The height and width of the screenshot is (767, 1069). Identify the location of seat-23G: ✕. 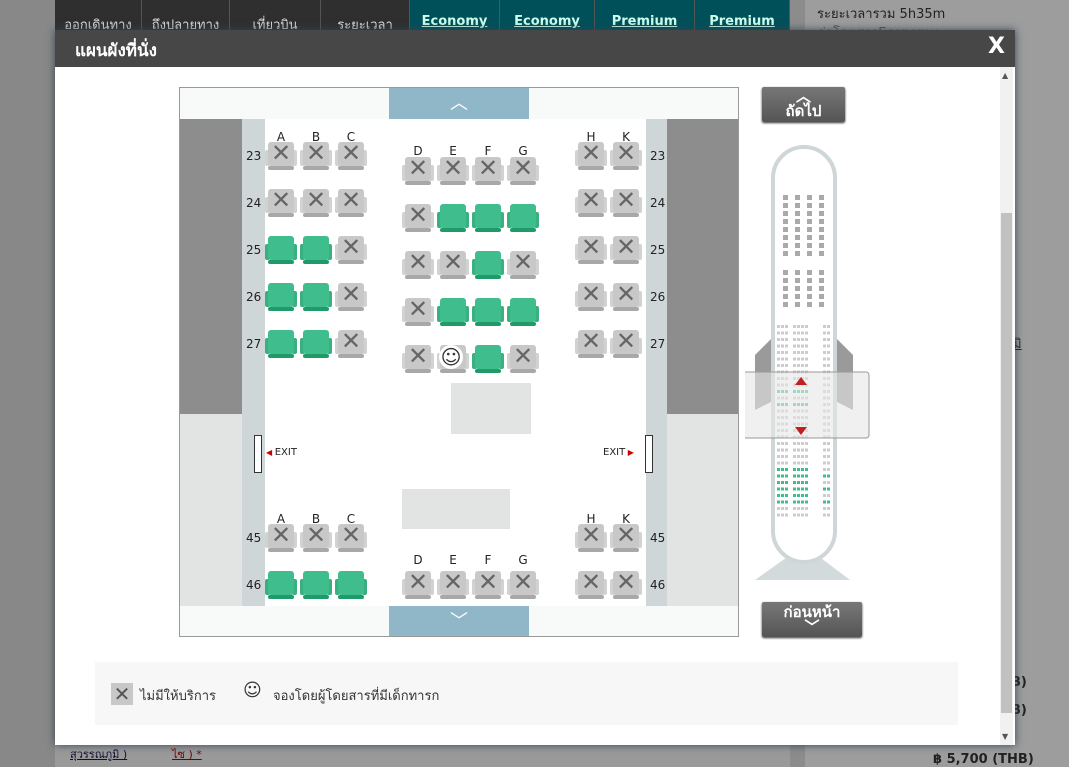
(523, 170).